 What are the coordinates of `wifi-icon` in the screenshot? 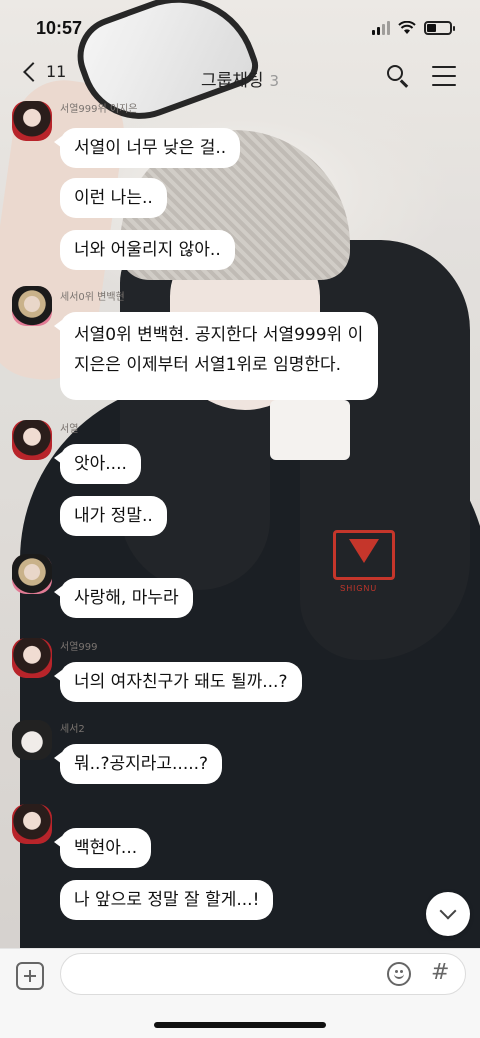 It's located at (407, 27).